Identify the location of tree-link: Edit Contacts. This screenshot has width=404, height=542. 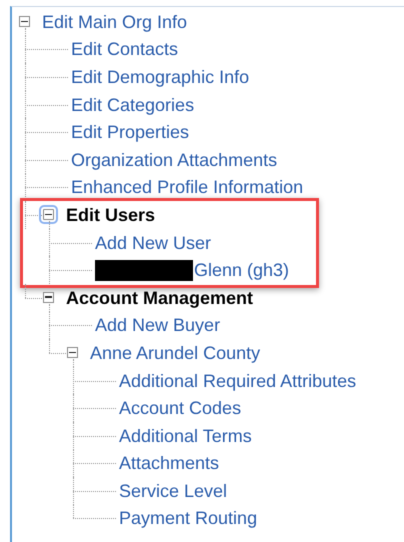
(124, 49).